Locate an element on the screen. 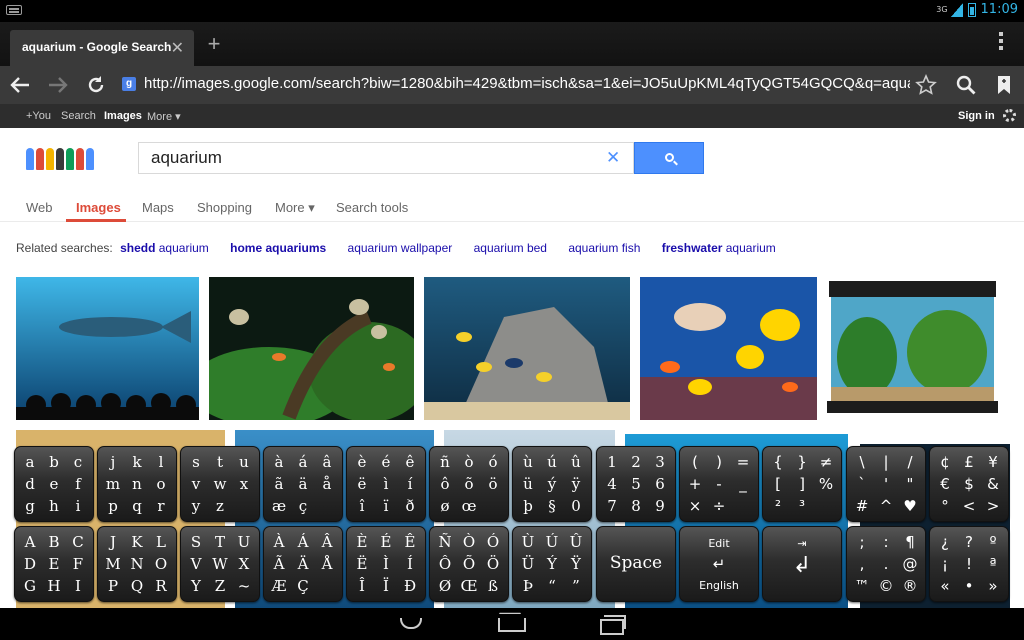 The image size is (1024, 640). key-STU: S T U V W X Y Z ~ is located at coordinates (220, 564).